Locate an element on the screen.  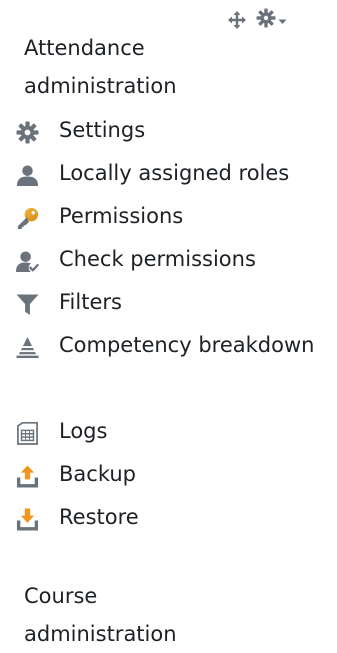
menu-item-restore: Restore is located at coordinates (176, 519).